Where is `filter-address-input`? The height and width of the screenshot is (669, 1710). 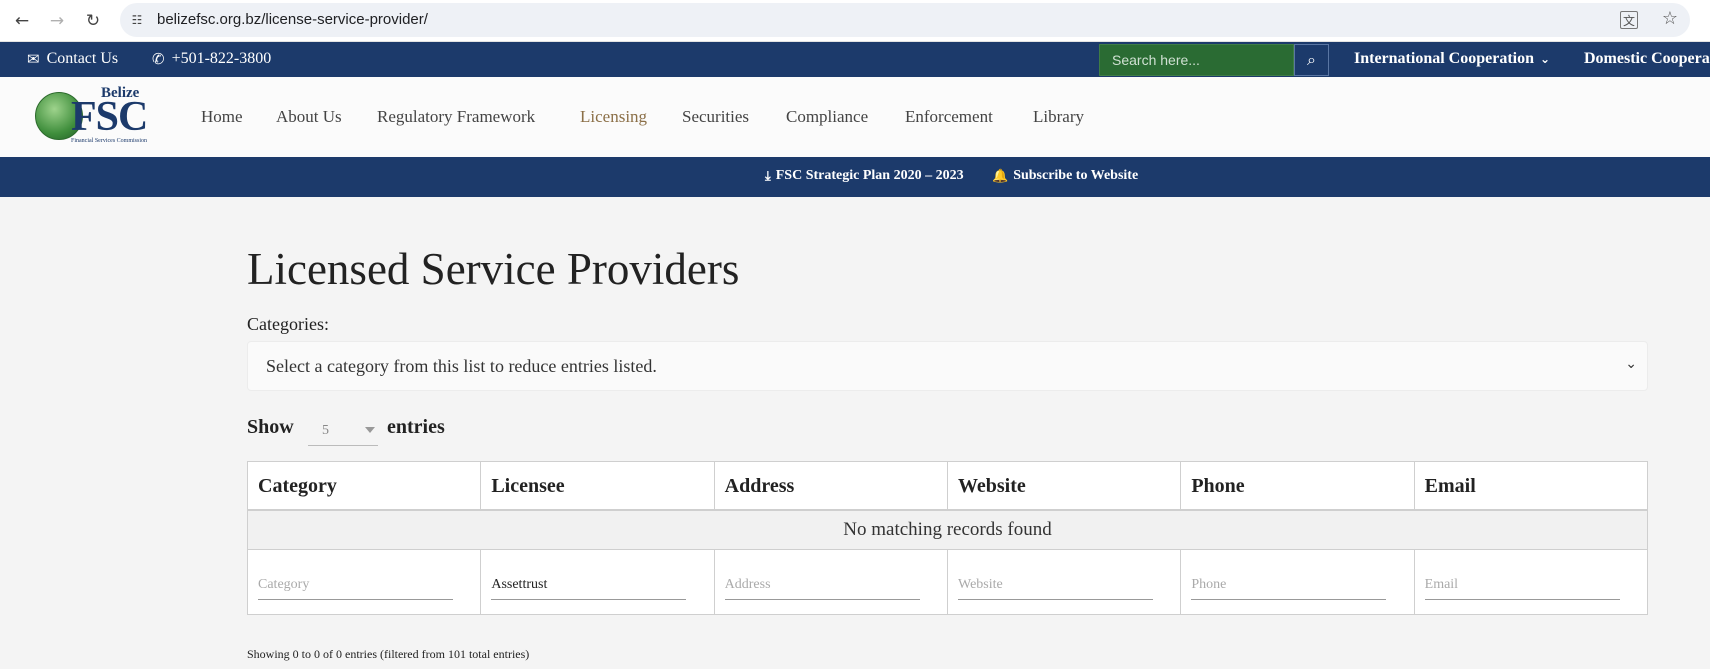
filter-address-input is located at coordinates (822, 585).